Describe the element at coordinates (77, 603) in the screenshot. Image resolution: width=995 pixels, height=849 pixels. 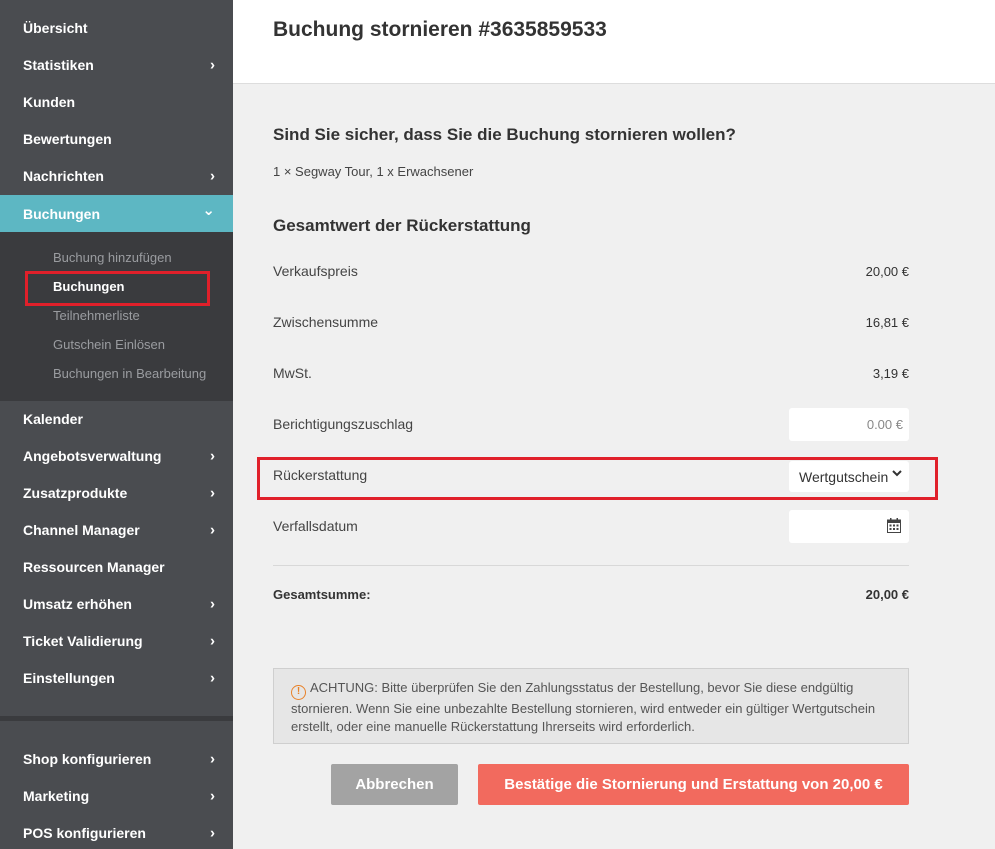
I see `sidebar-item-label: Umsatz erhöhen` at that location.